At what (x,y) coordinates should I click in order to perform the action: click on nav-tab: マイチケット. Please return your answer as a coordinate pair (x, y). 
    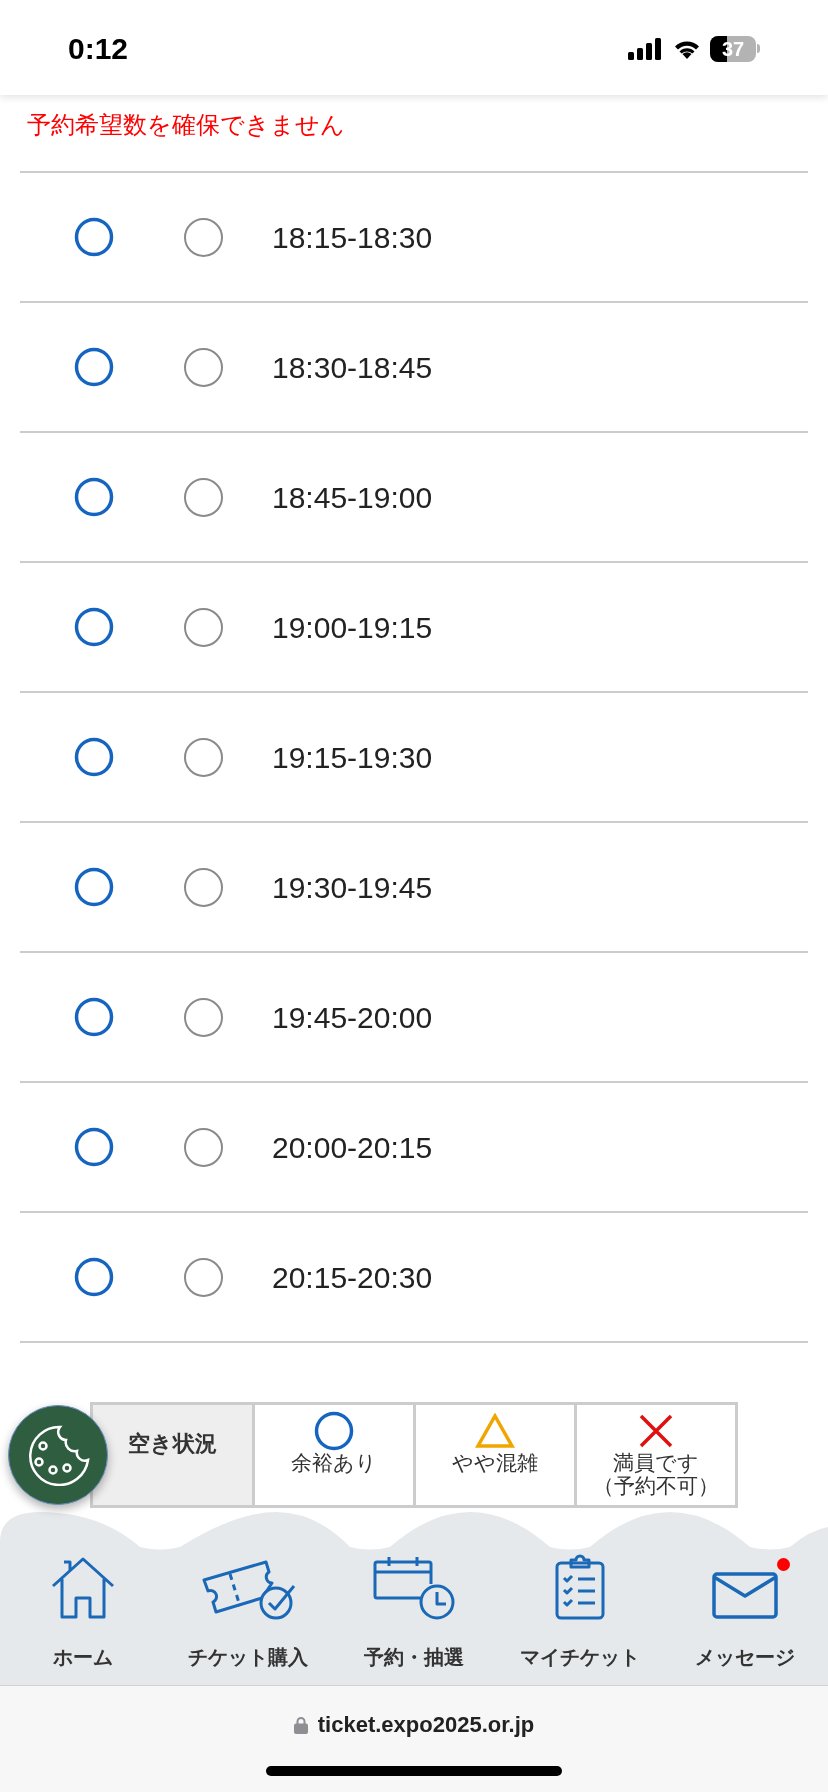
    Looking at the image, I should click on (579, 1657).